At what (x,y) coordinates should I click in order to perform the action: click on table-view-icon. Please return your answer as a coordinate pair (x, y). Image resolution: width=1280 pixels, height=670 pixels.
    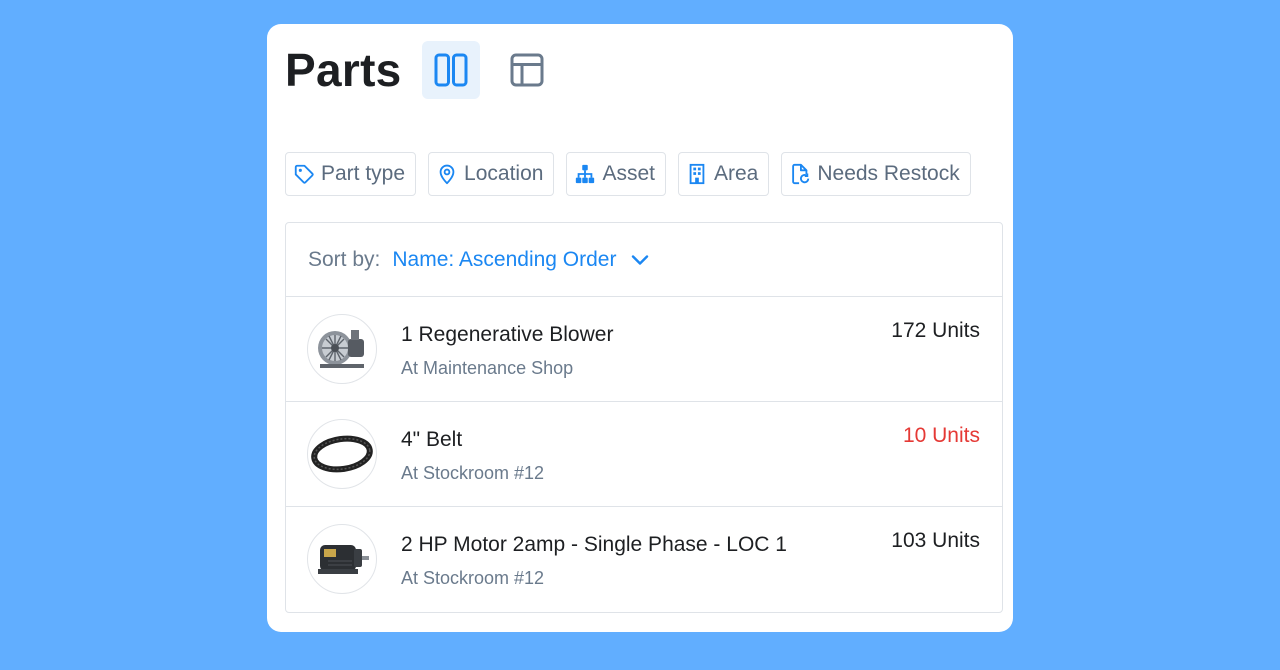
    Looking at the image, I should click on (527, 70).